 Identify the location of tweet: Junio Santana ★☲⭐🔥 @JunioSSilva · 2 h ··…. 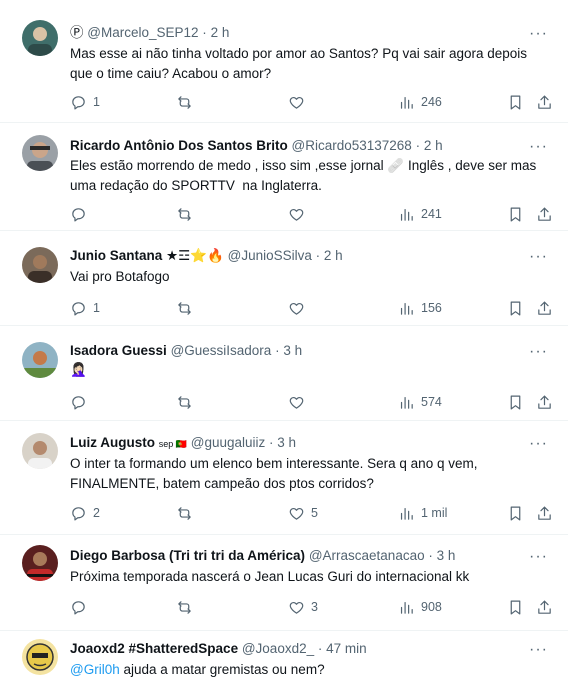
(284, 278).